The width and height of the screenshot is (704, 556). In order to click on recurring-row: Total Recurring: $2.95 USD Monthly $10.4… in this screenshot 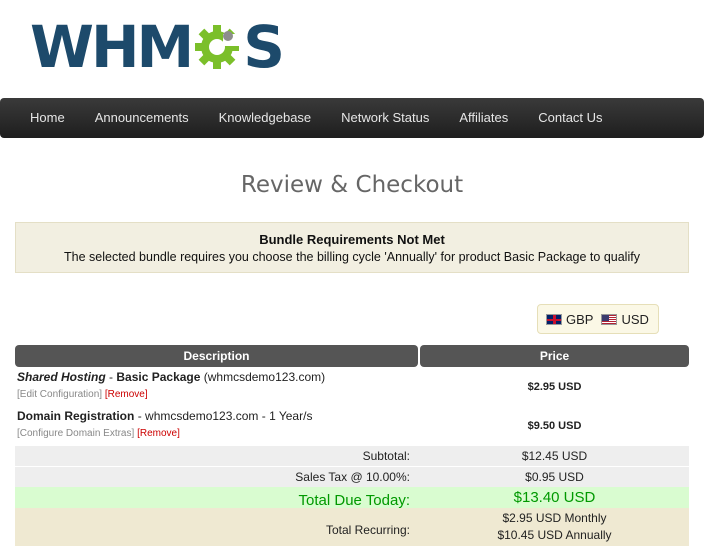, I will do `click(352, 527)`.